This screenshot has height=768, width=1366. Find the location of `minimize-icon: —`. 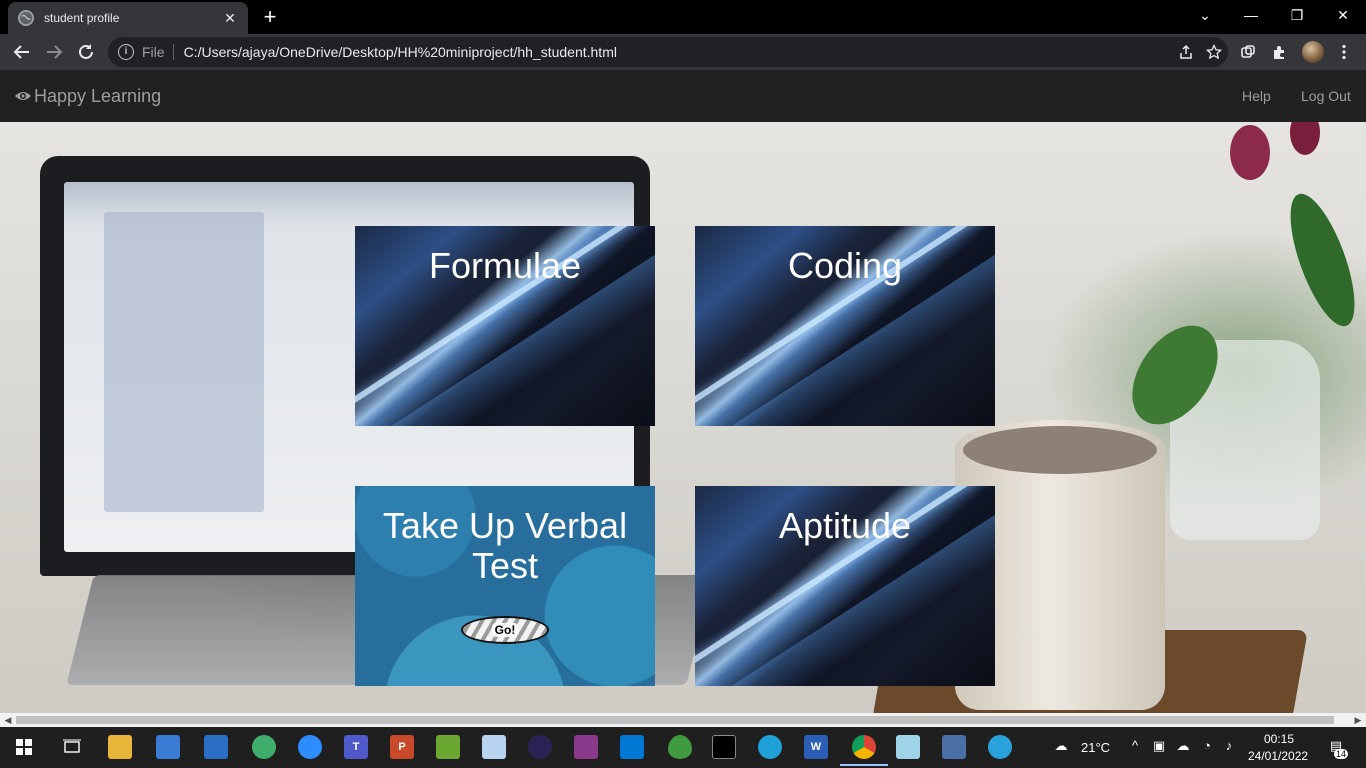

minimize-icon: — is located at coordinates (1251, 15).